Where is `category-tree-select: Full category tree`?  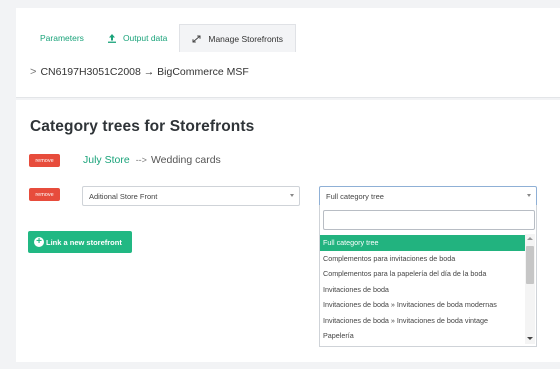 category-tree-select: Full category tree is located at coordinates (428, 196).